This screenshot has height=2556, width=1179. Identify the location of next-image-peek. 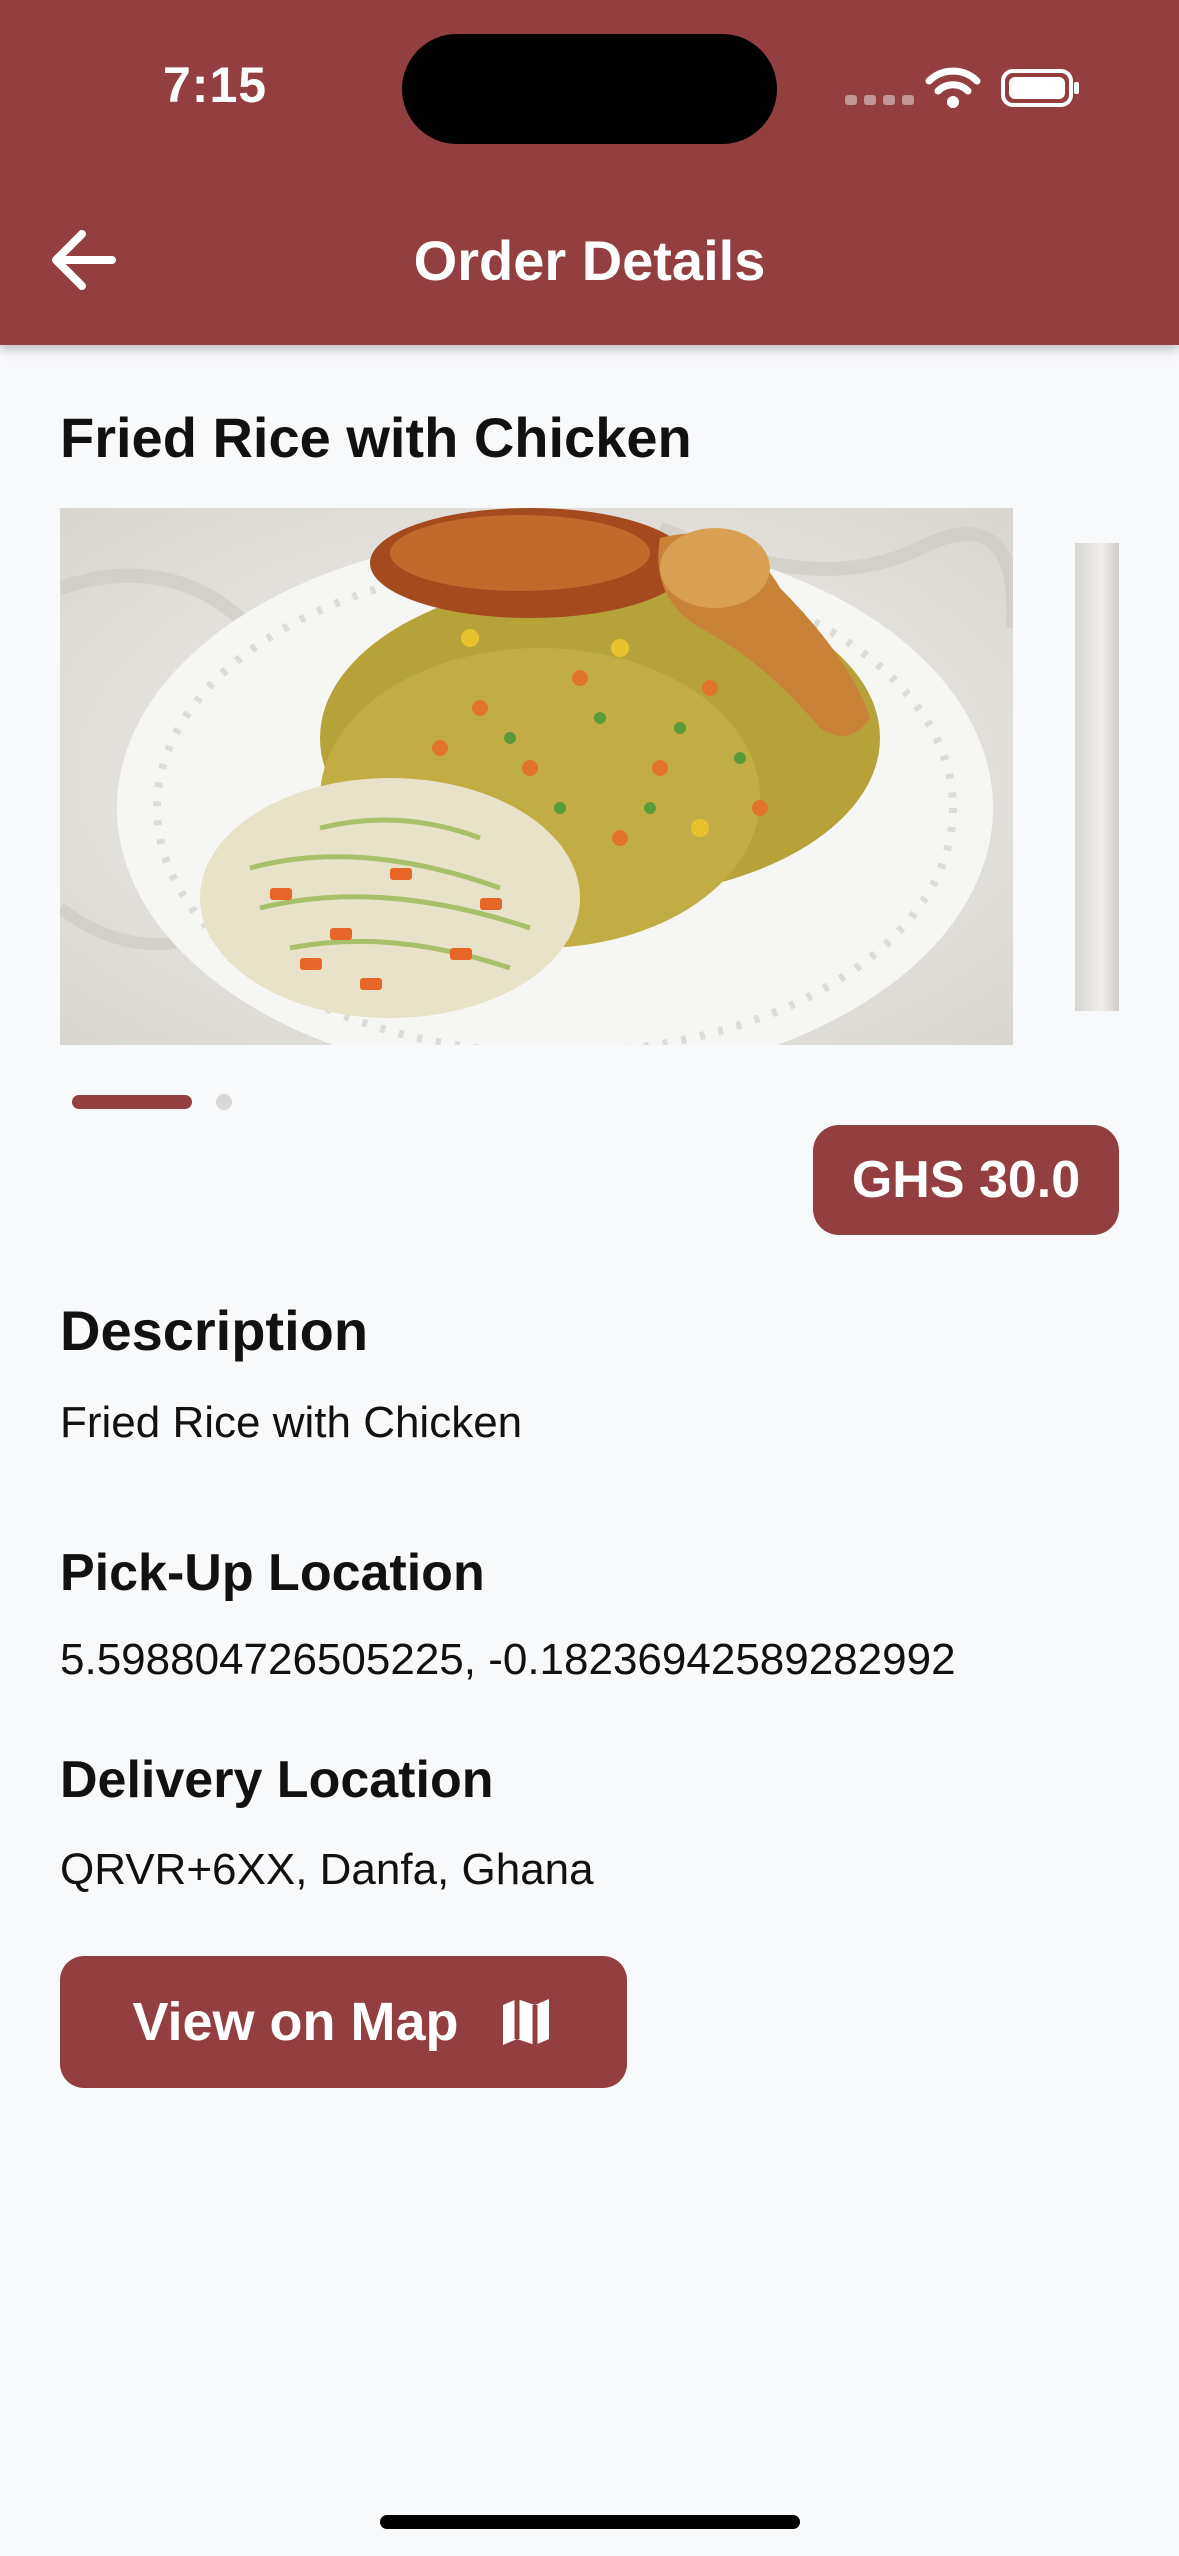
(1097, 777).